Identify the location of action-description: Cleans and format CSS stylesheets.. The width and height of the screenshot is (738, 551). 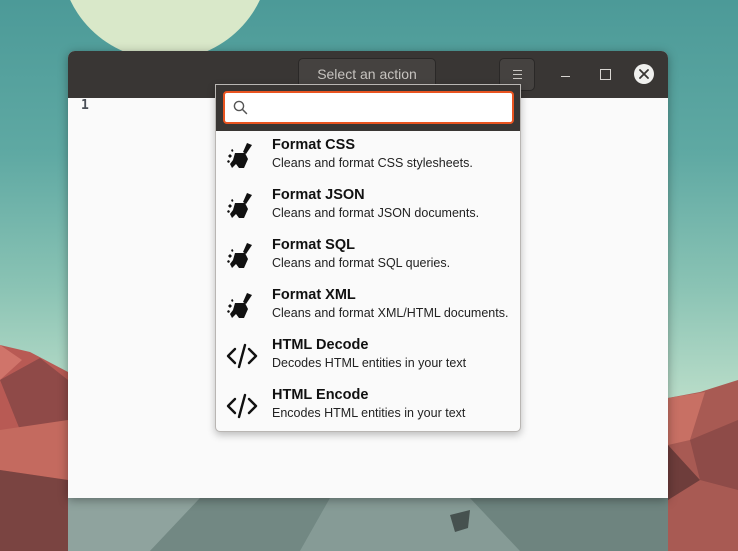
(372, 163).